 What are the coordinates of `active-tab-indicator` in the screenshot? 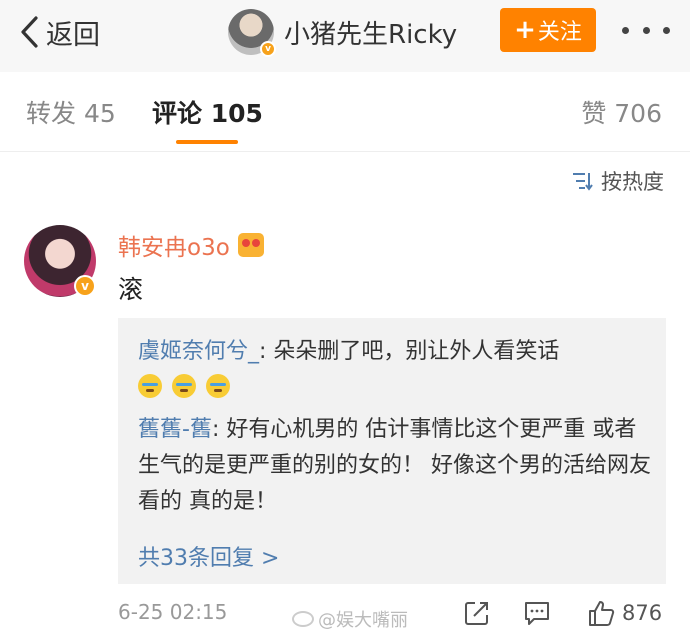 It's located at (207, 142).